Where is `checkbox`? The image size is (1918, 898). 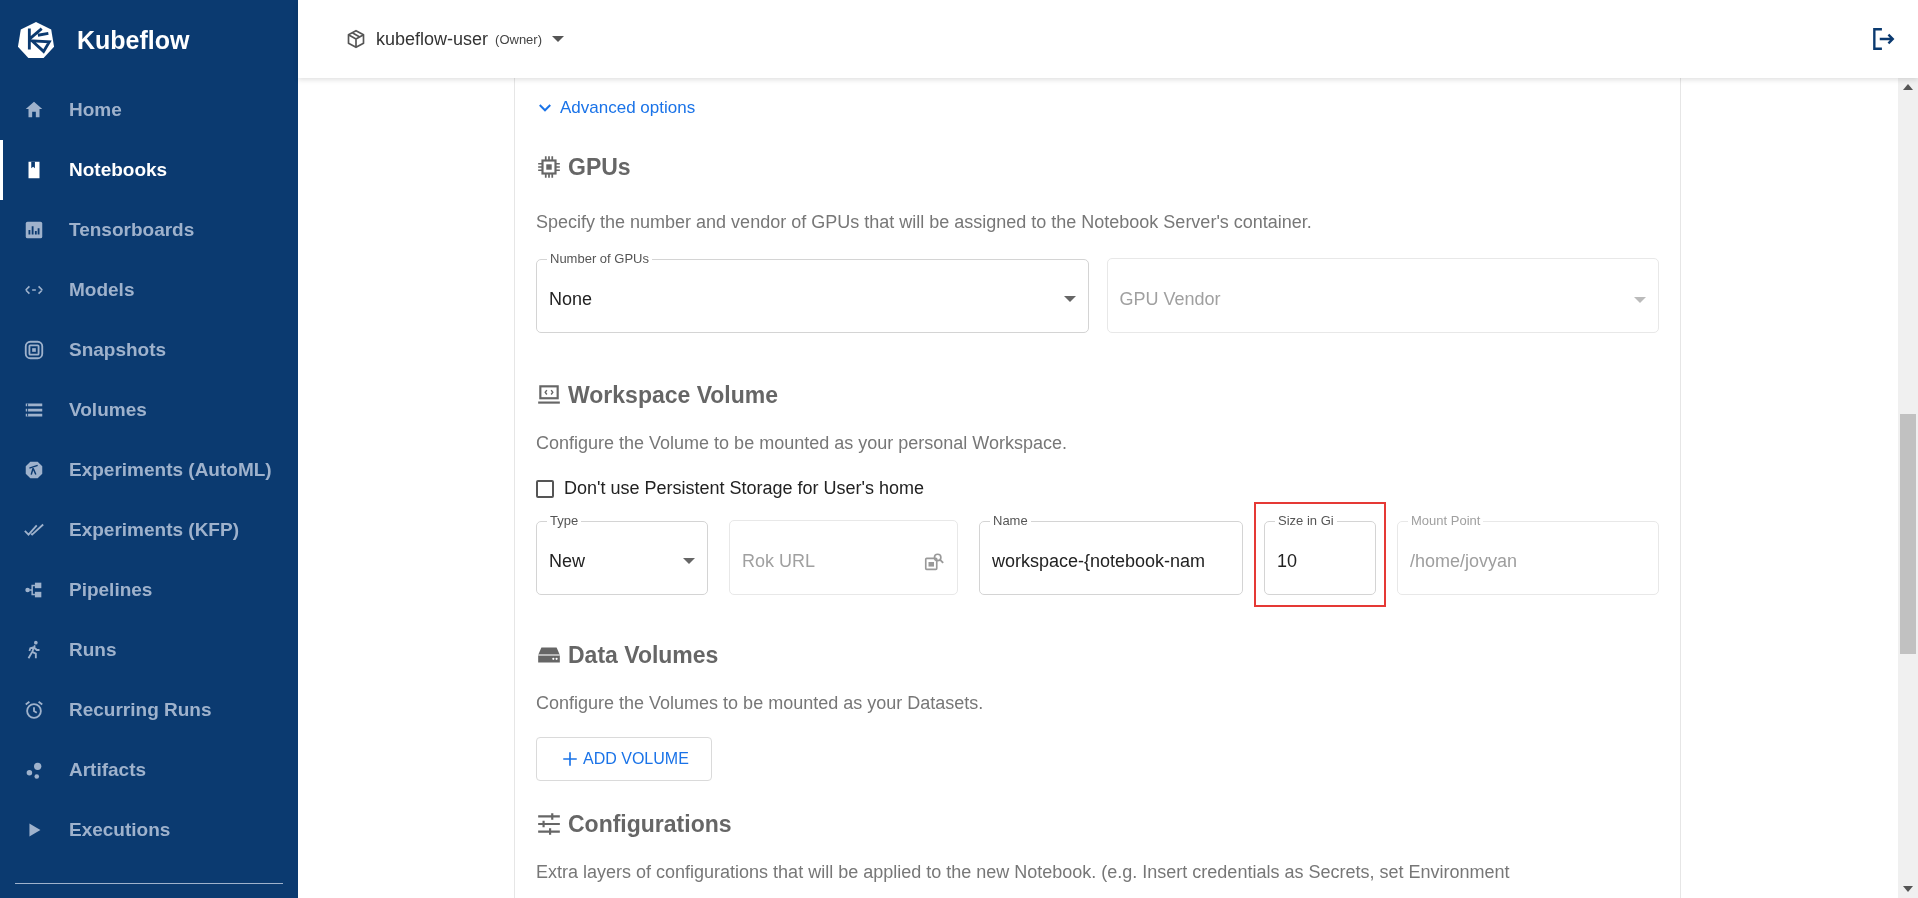 checkbox is located at coordinates (545, 488).